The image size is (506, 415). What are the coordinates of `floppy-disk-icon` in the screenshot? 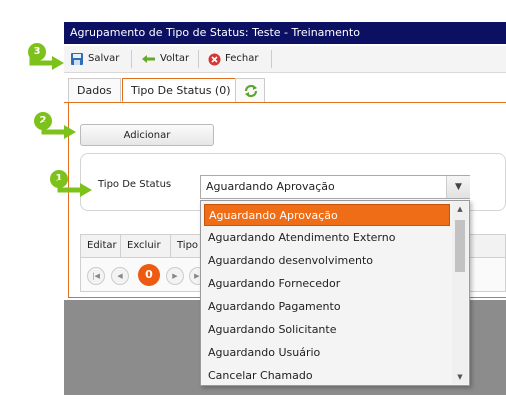 It's located at (77, 59).